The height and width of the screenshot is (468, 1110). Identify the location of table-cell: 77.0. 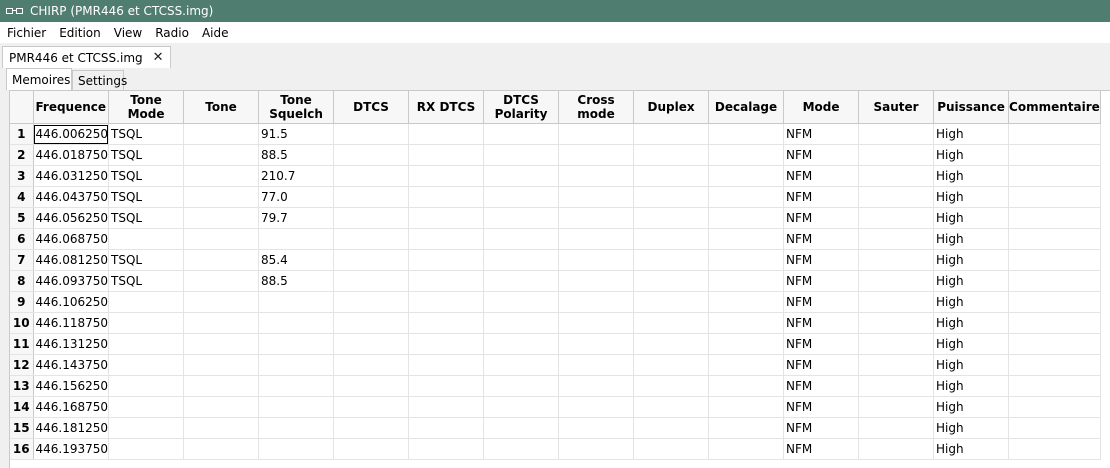
(296, 197).